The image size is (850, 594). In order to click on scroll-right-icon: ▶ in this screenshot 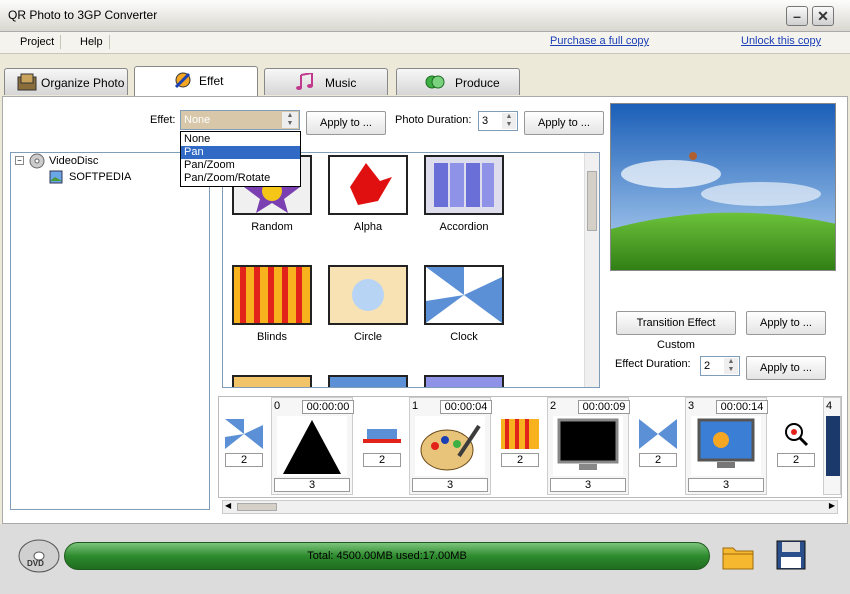, I will do `click(832, 505)`.